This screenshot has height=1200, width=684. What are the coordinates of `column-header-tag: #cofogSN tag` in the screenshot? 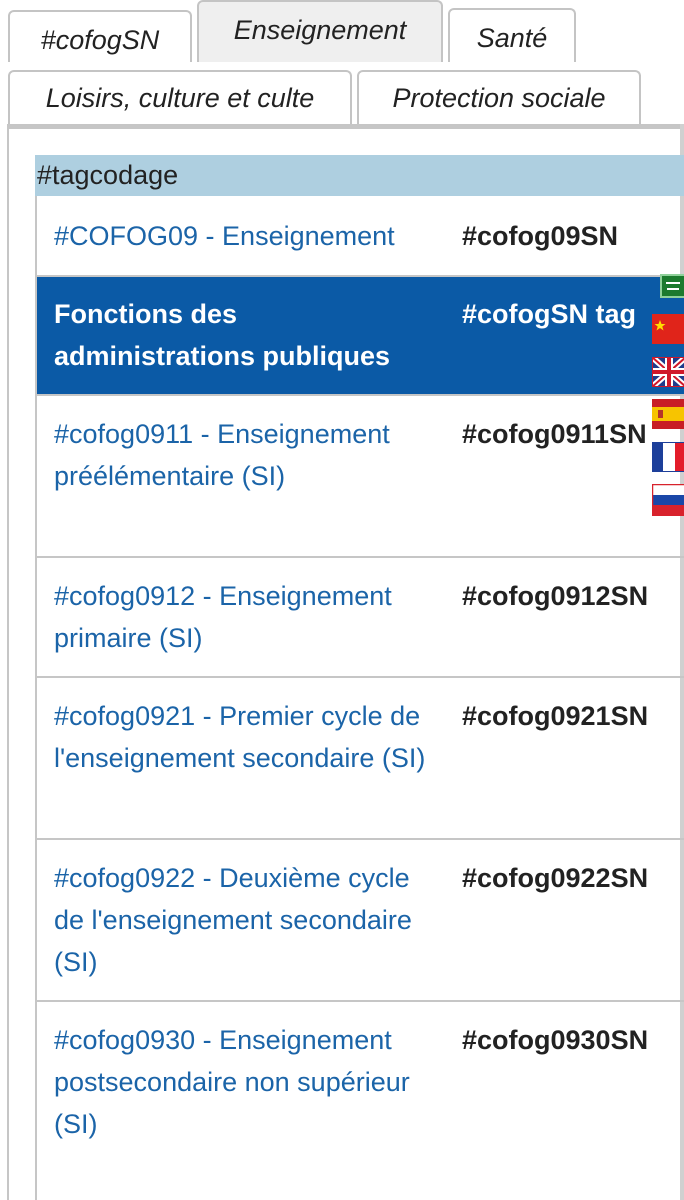 It's located at (549, 314).